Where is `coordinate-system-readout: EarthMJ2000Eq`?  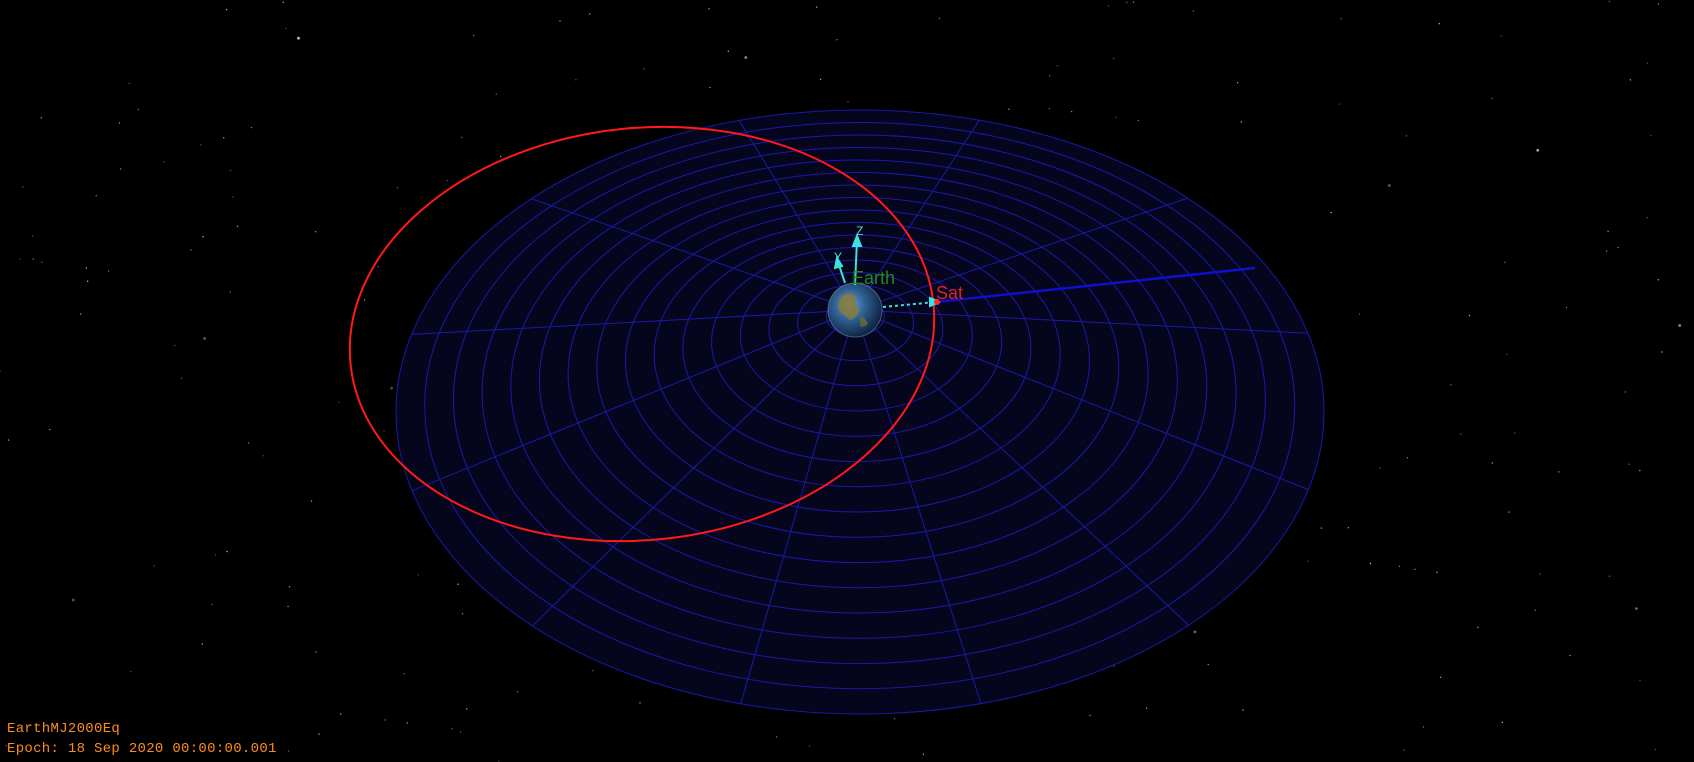 coordinate-system-readout: EarthMJ2000Eq is located at coordinates (64, 729).